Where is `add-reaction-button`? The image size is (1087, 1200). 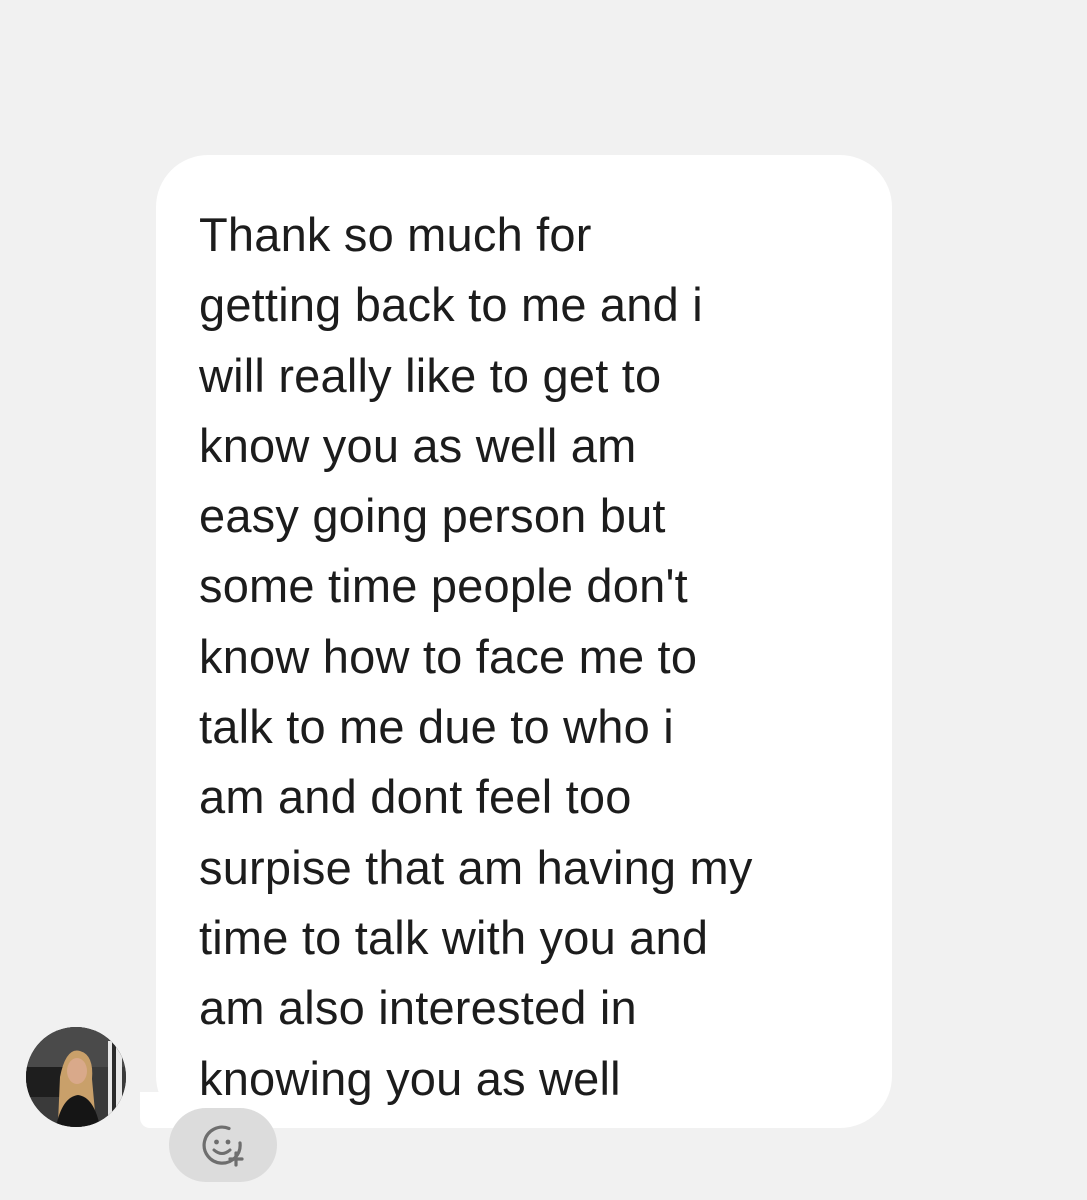
add-reaction-button is located at coordinates (223, 1145).